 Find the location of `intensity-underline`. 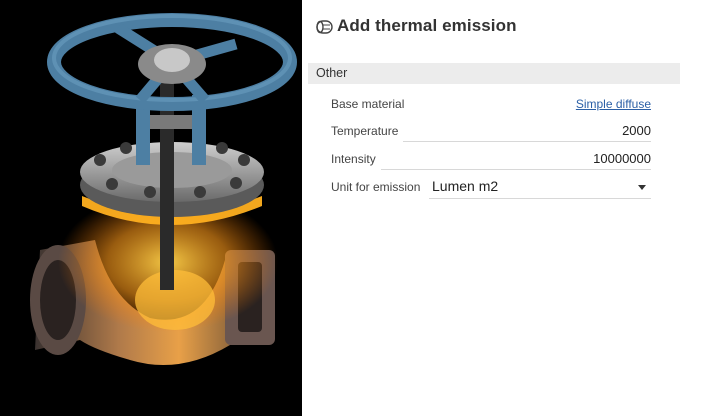

intensity-underline is located at coordinates (516, 169).